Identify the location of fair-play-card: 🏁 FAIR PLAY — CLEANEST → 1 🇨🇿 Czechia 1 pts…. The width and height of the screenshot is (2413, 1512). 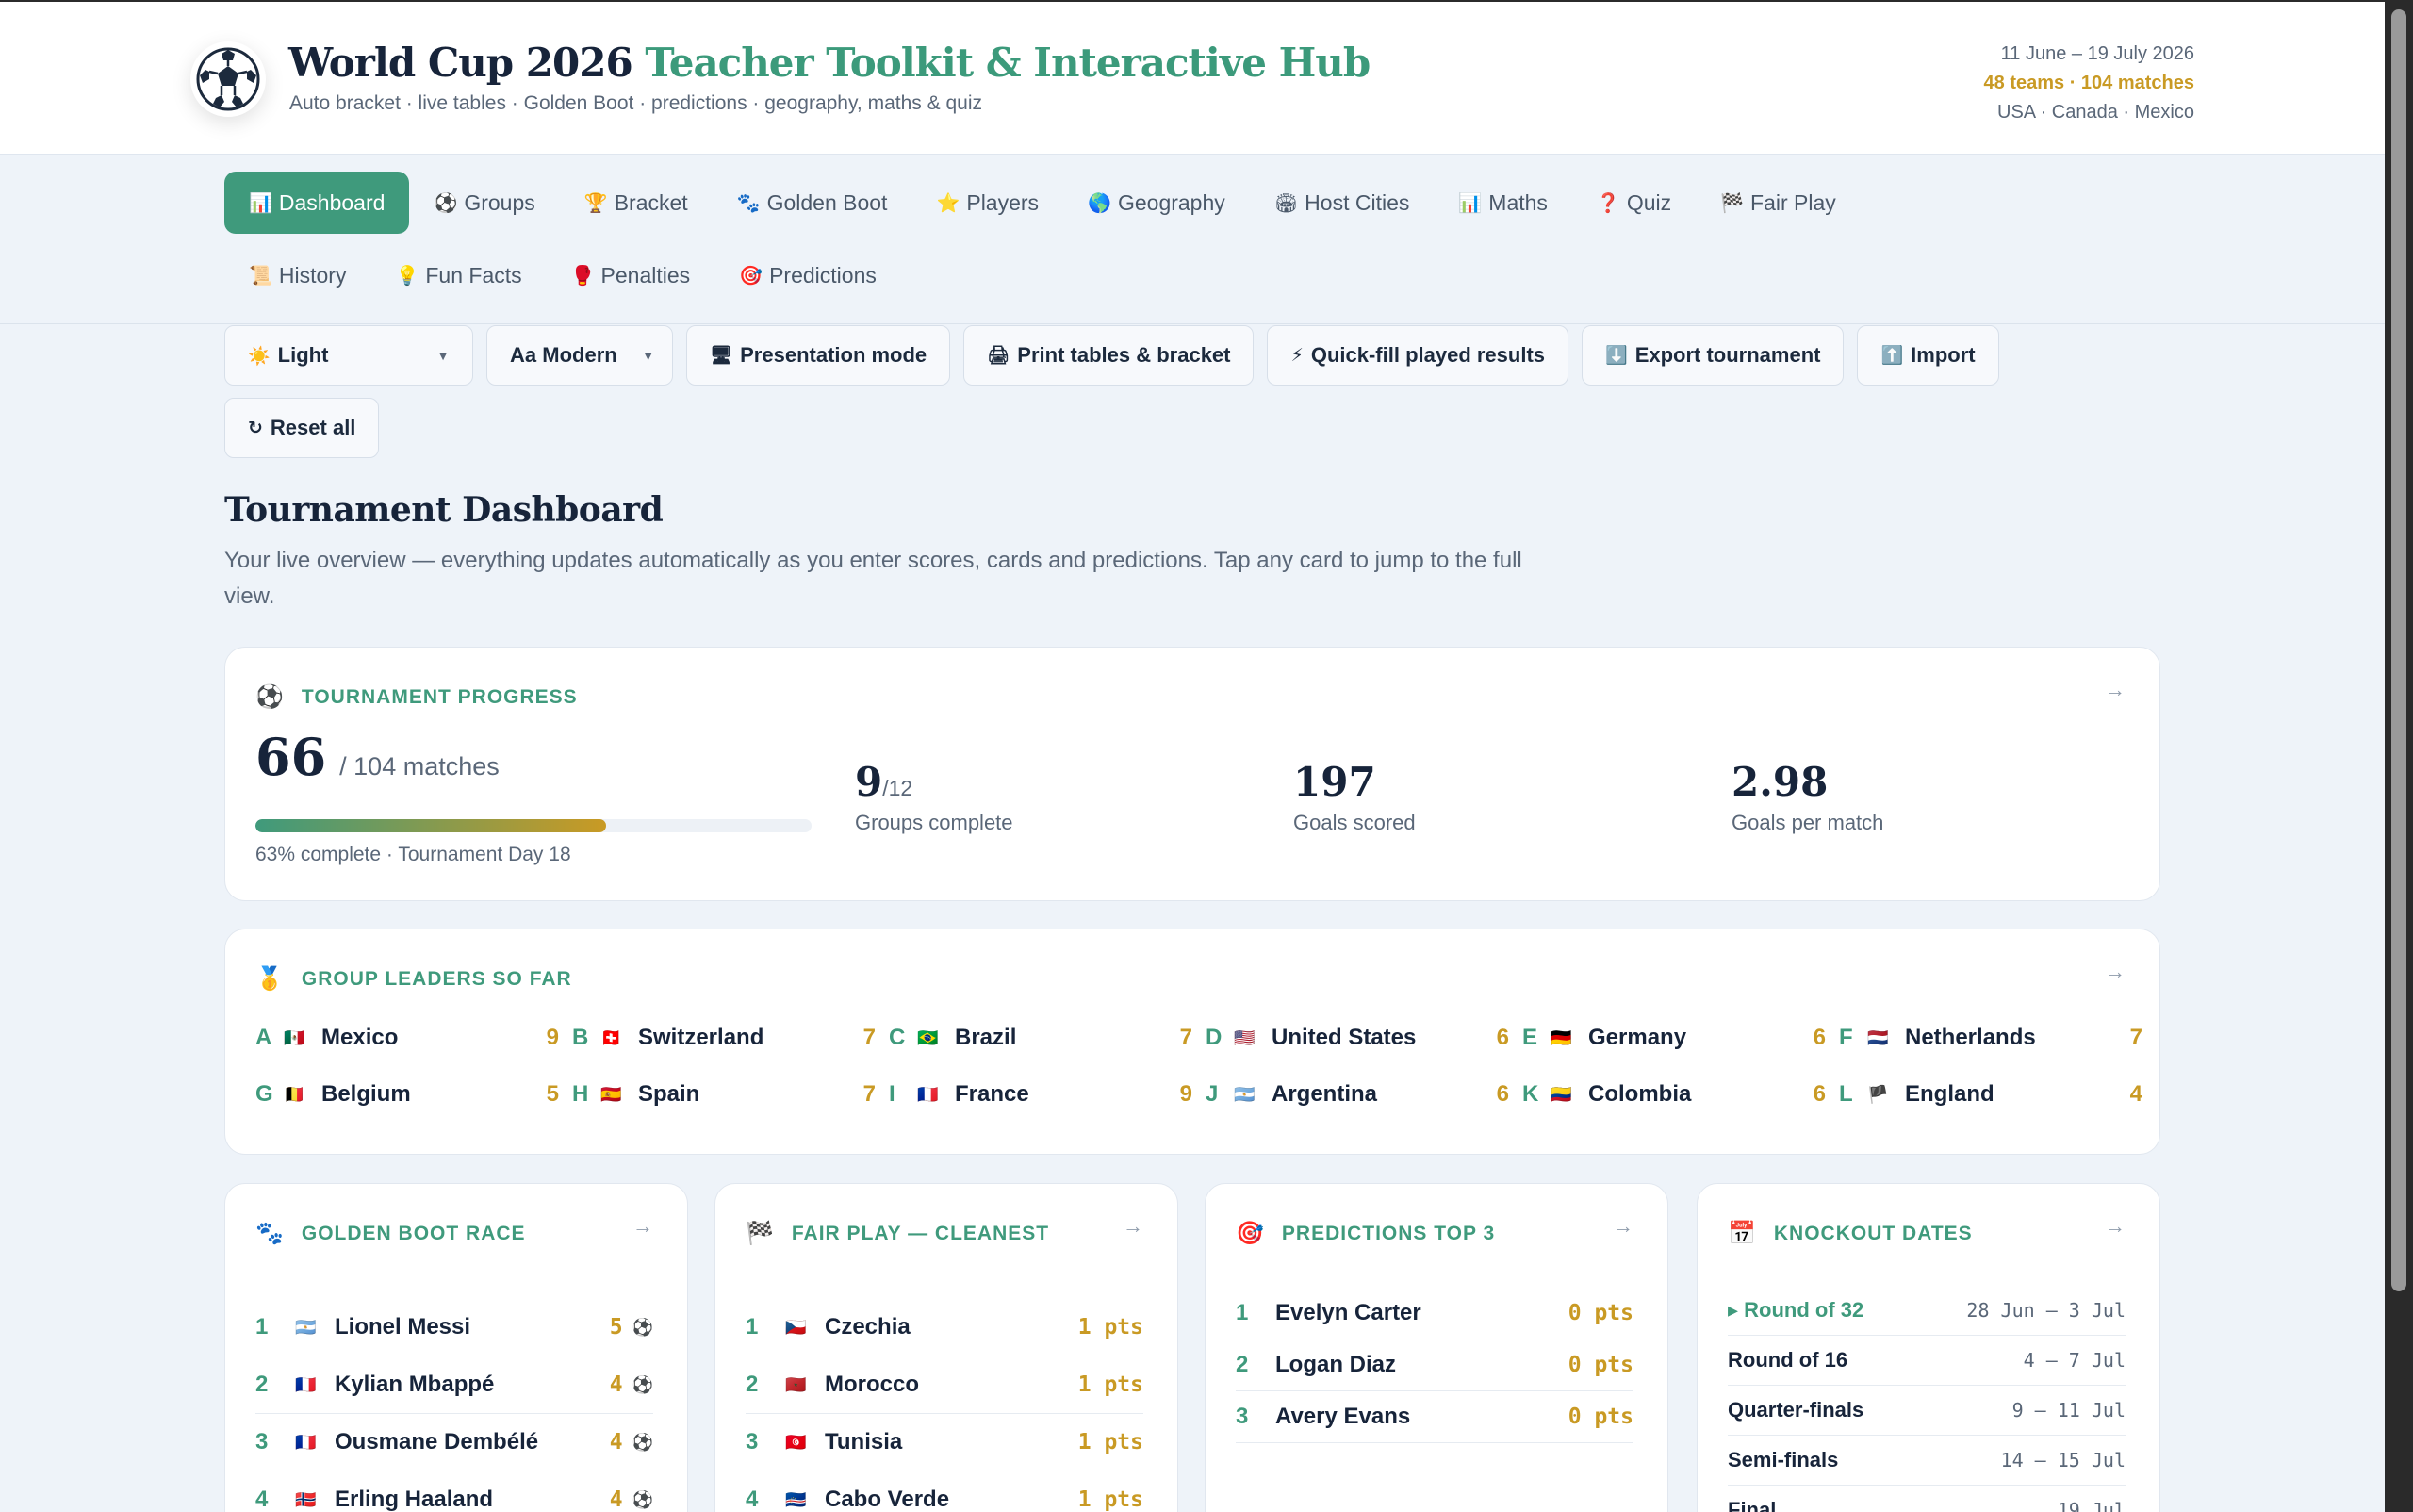
(946, 1348).